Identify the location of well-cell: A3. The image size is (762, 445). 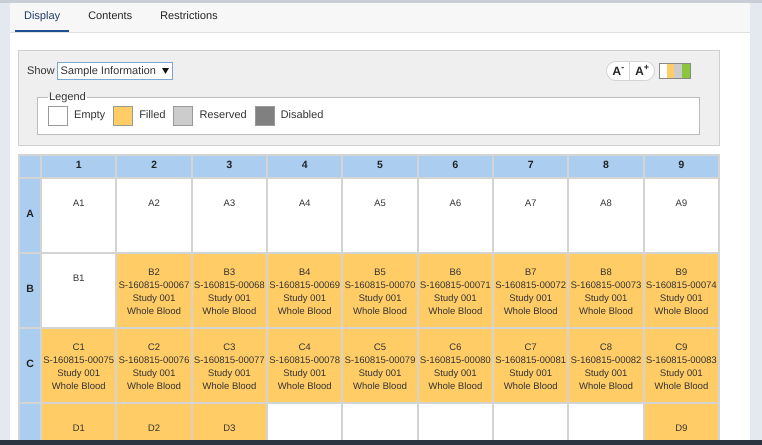
(229, 215).